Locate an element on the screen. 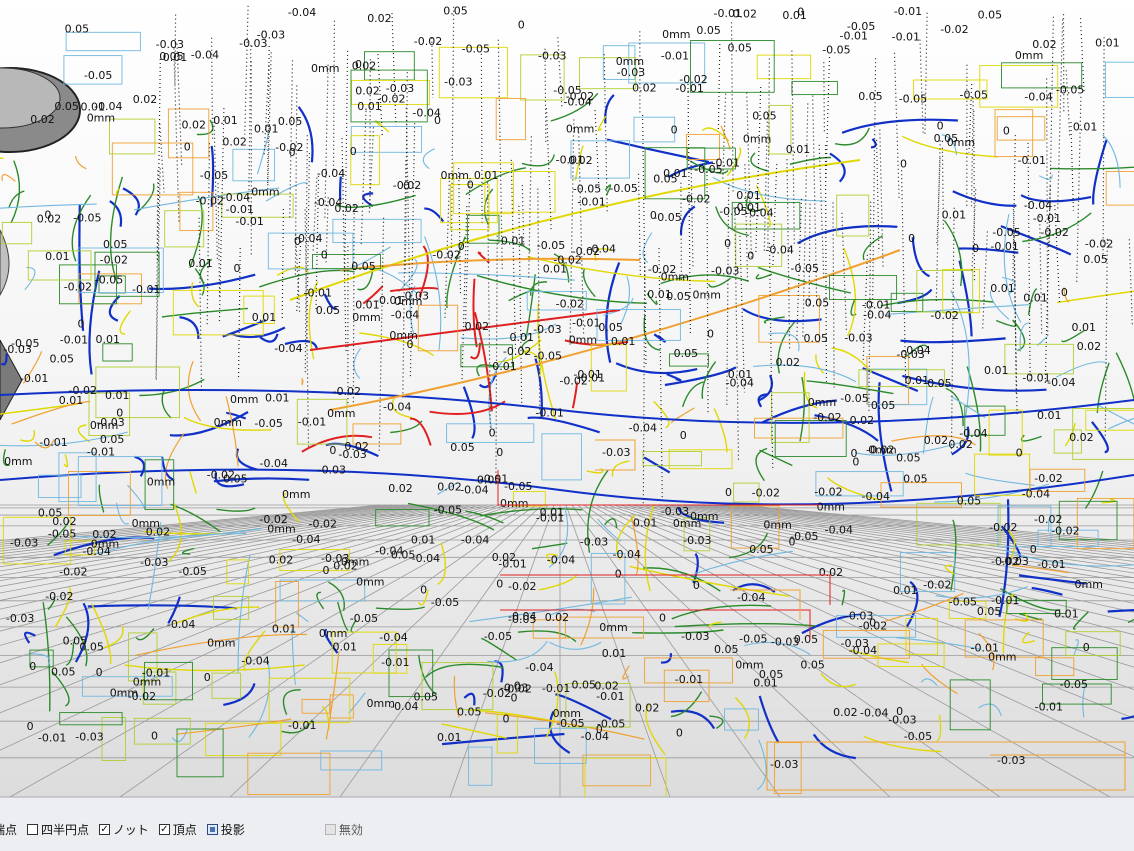 The image size is (1134, 851). grid-line is located at coordinates (930, 525).